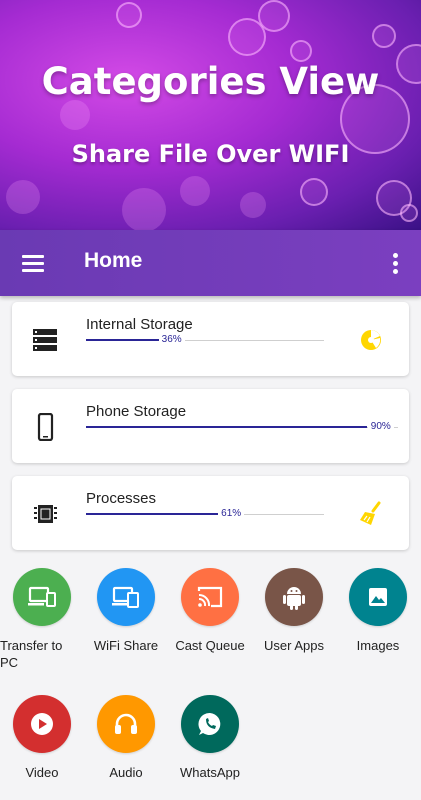  What do you see at coordinates (126, 724) in the screenshot?
I see `headphones-icon` at bounding box center [126, 724].